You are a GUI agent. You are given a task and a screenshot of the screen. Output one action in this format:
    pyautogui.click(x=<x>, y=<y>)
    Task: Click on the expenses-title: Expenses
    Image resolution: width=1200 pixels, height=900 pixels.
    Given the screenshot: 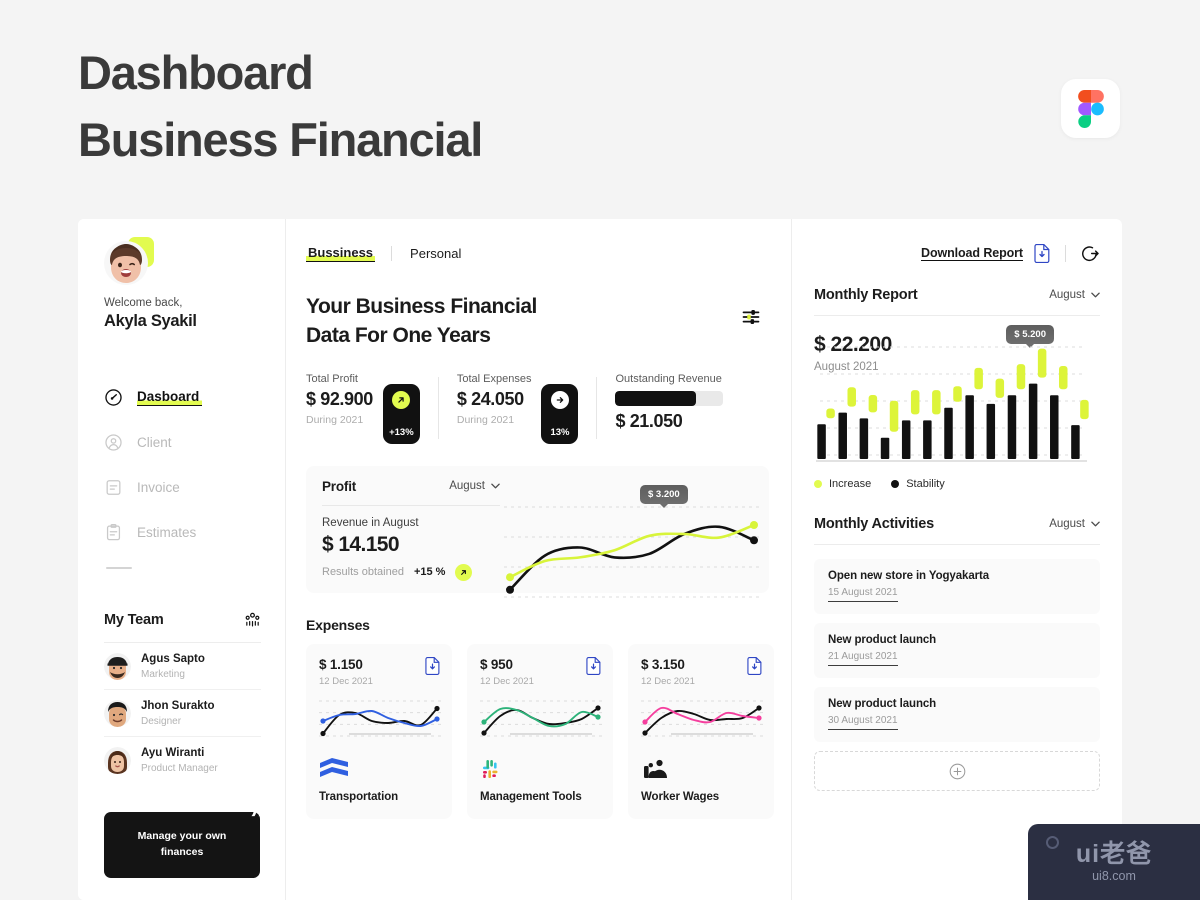 What is the action you would take?
    pyautogui.click(x=338, y=624)
    